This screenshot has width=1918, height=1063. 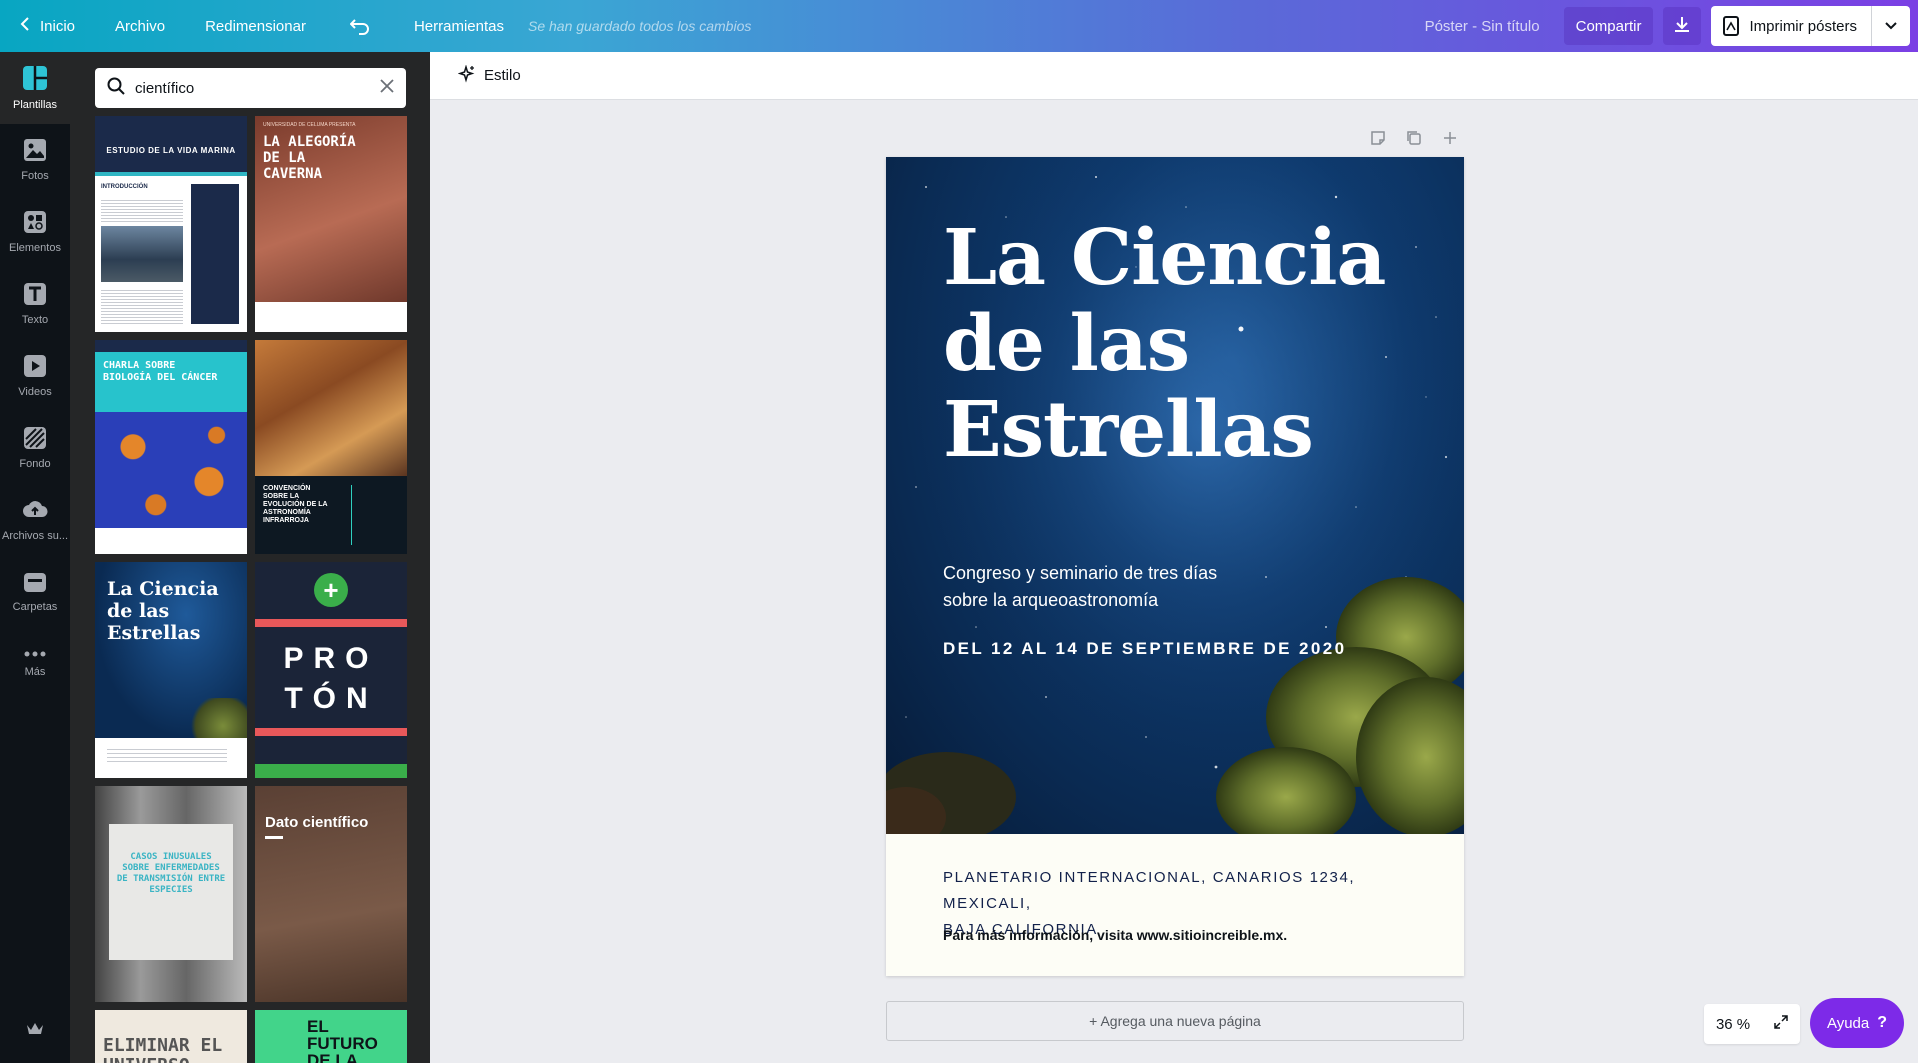 I want to click on search-input: científico, so click(x=250, y=88).